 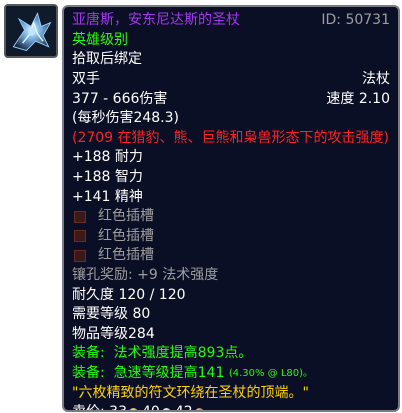 What do you see at coordinates (86, 79) in the screenshot?
I see `hand-slot: 双手` at bounding box center [86, 79].